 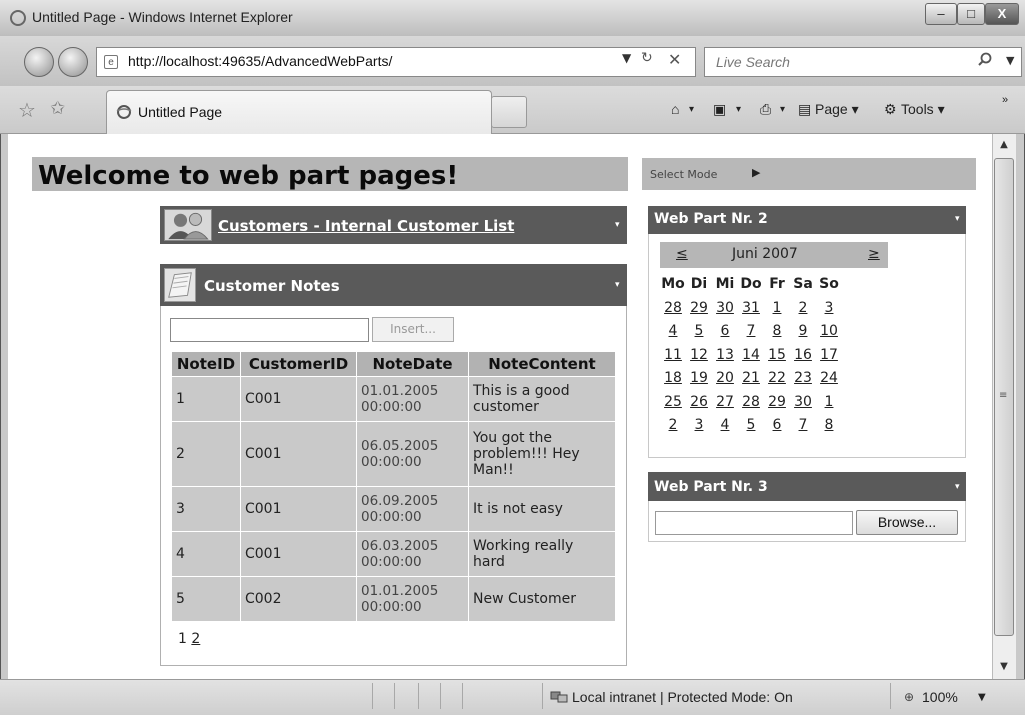 What do you see at coordinates (682, 254) in the screenshot?
I see `calendar-prev-month: ≤` at bounding box center [682, 254].